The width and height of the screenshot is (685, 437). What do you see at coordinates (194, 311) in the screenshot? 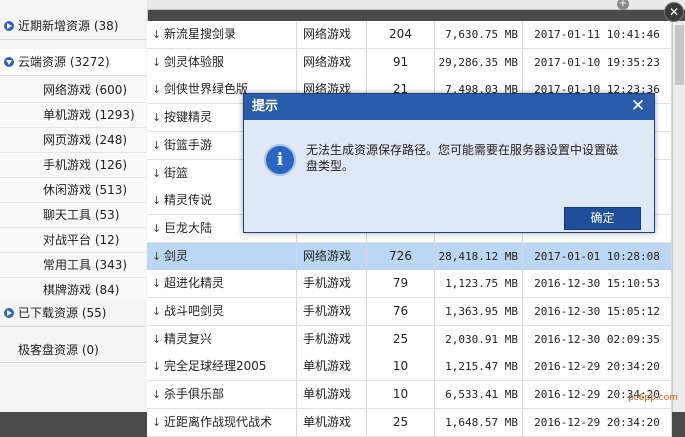
I see `resource-name: 战斗吧剑灵` at bounding box center [194, 311].